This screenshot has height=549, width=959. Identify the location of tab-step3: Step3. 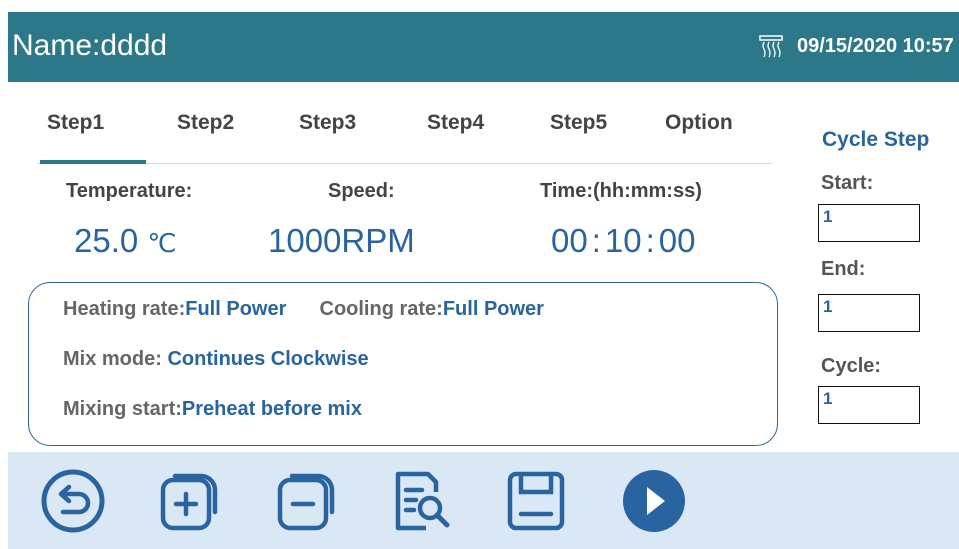
(327, 123).